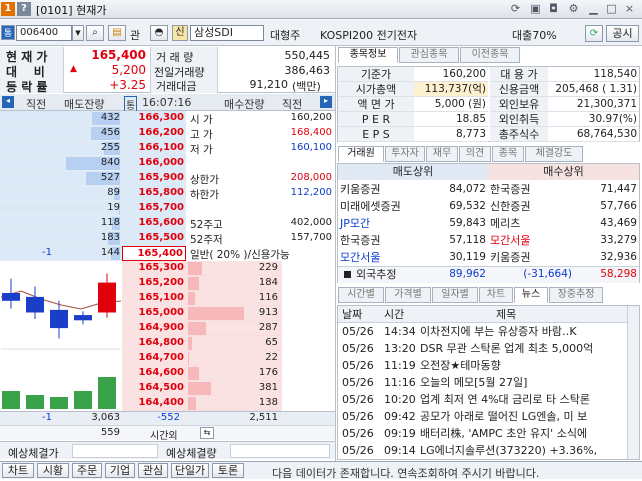 Image resolution: width=642 pixels, height=481 pixels. I want to click on news-scrollbar, so click(633, 382).